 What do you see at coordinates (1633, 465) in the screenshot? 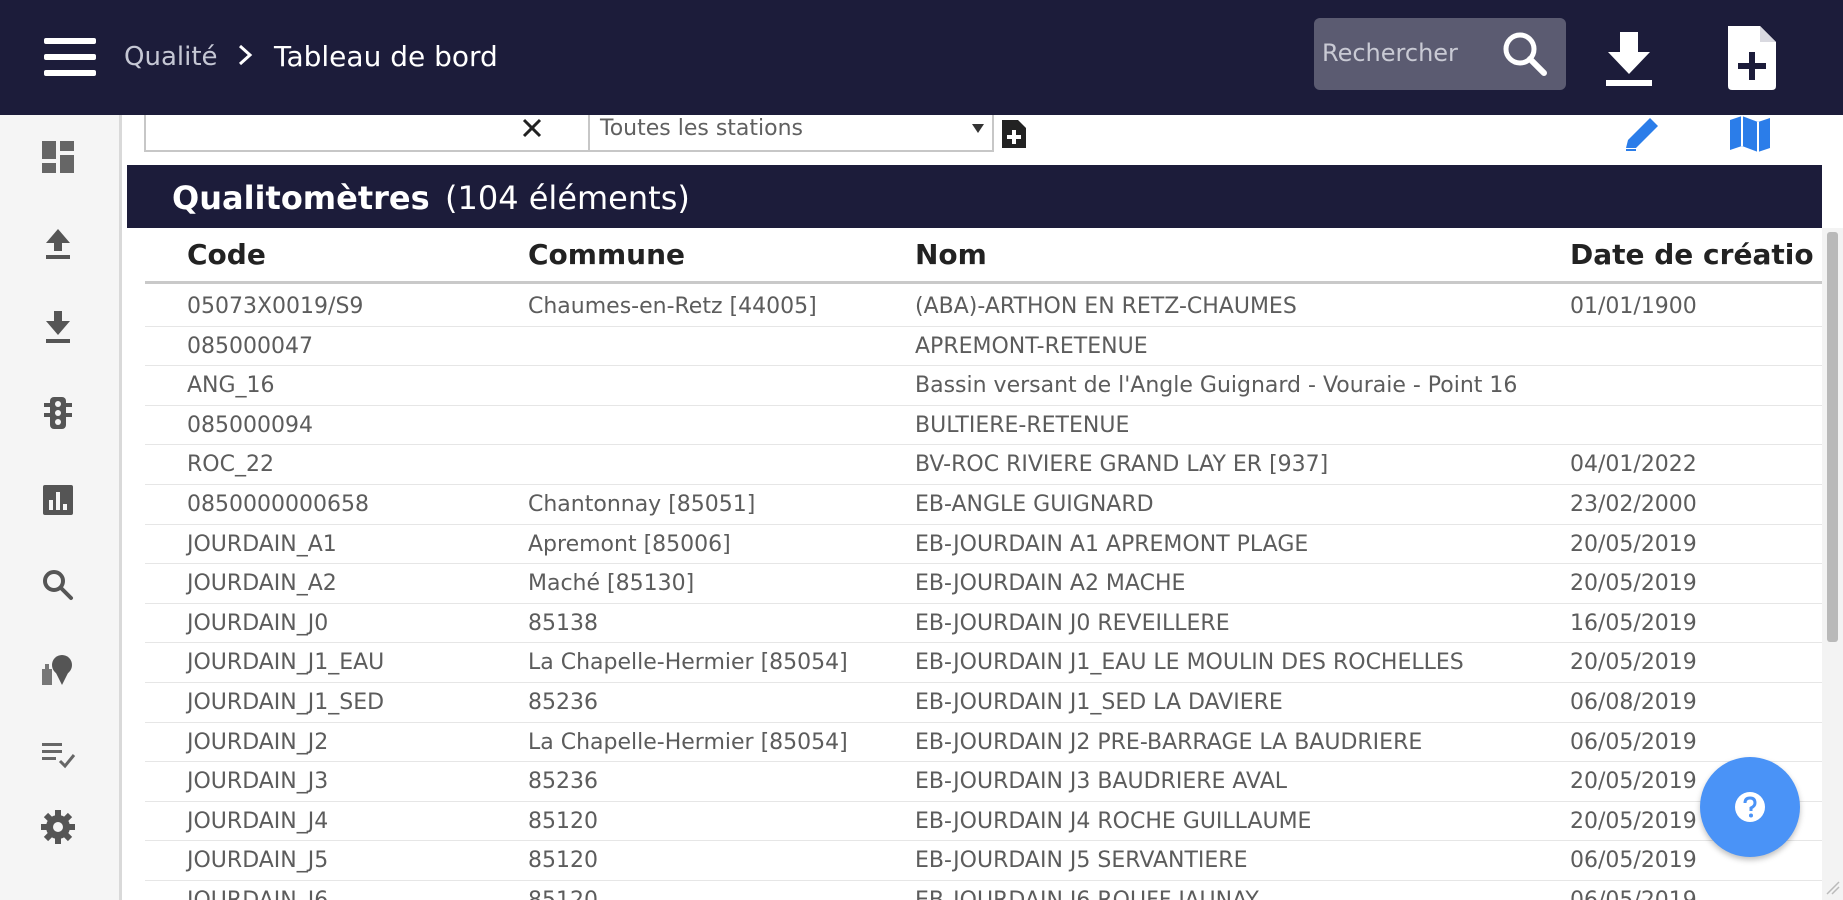
I see `cell-date: 04/01/2022` at bounding box center [1633, 465].